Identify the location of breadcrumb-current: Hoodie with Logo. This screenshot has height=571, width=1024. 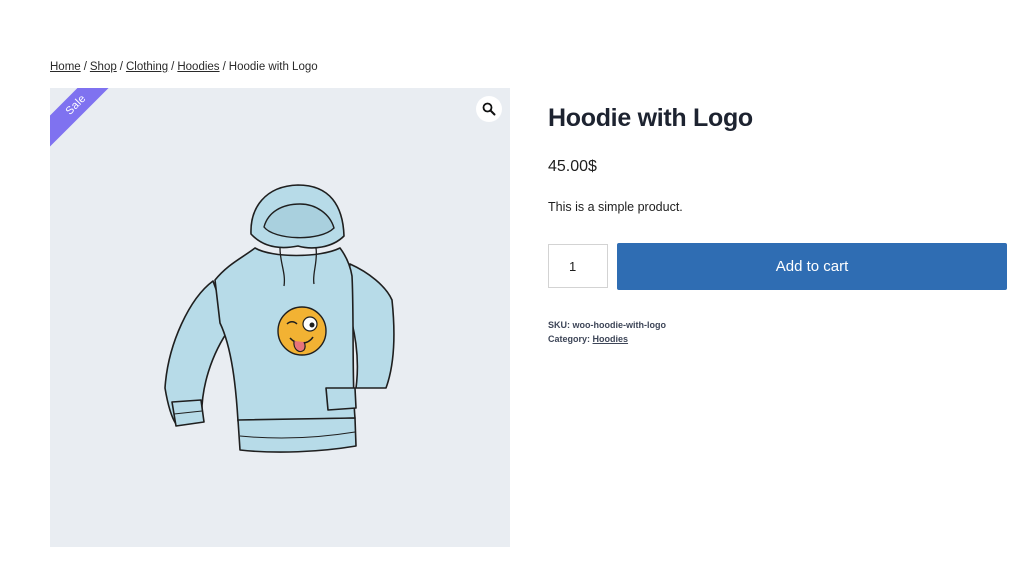
(273, 67).